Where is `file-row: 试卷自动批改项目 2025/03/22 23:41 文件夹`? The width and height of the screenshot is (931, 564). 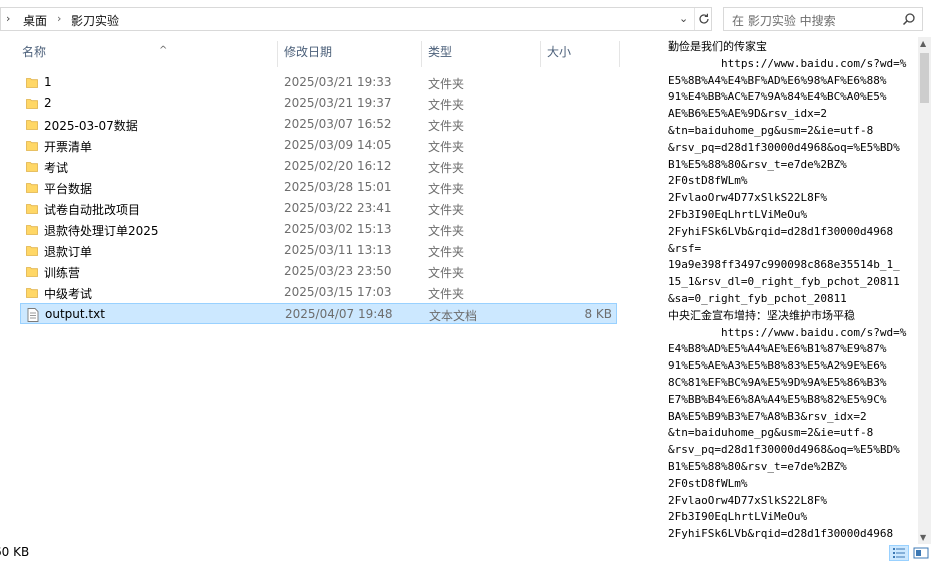
file-row: 试卷自动批改项目 2025/03/22 23:41 文件夹 is located at coordinates (318, 208).